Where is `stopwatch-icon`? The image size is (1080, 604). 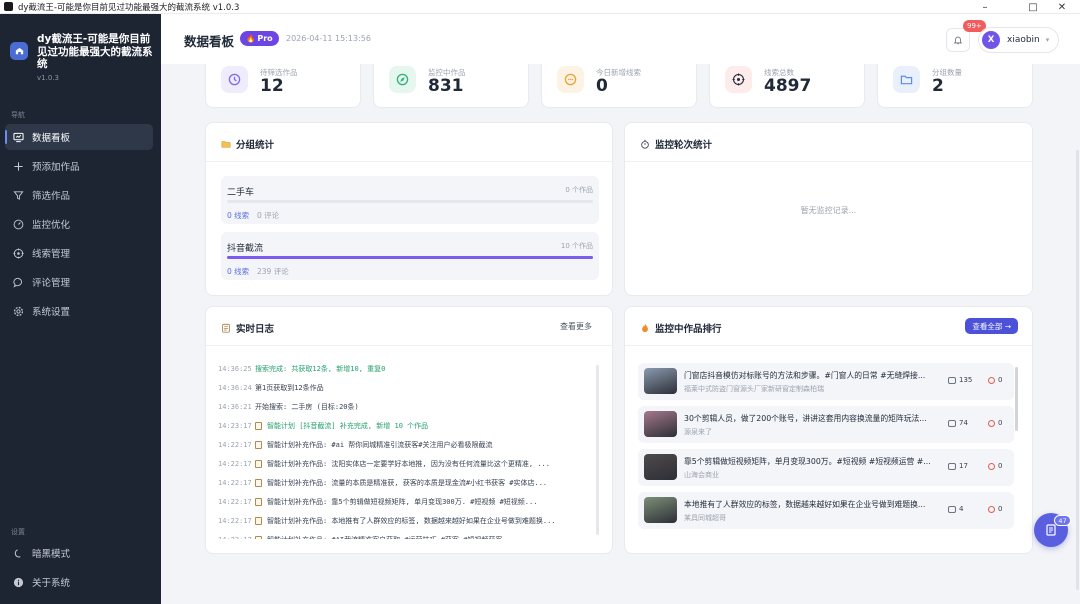
stopwatch-icon is located at coordinates (645, 144).